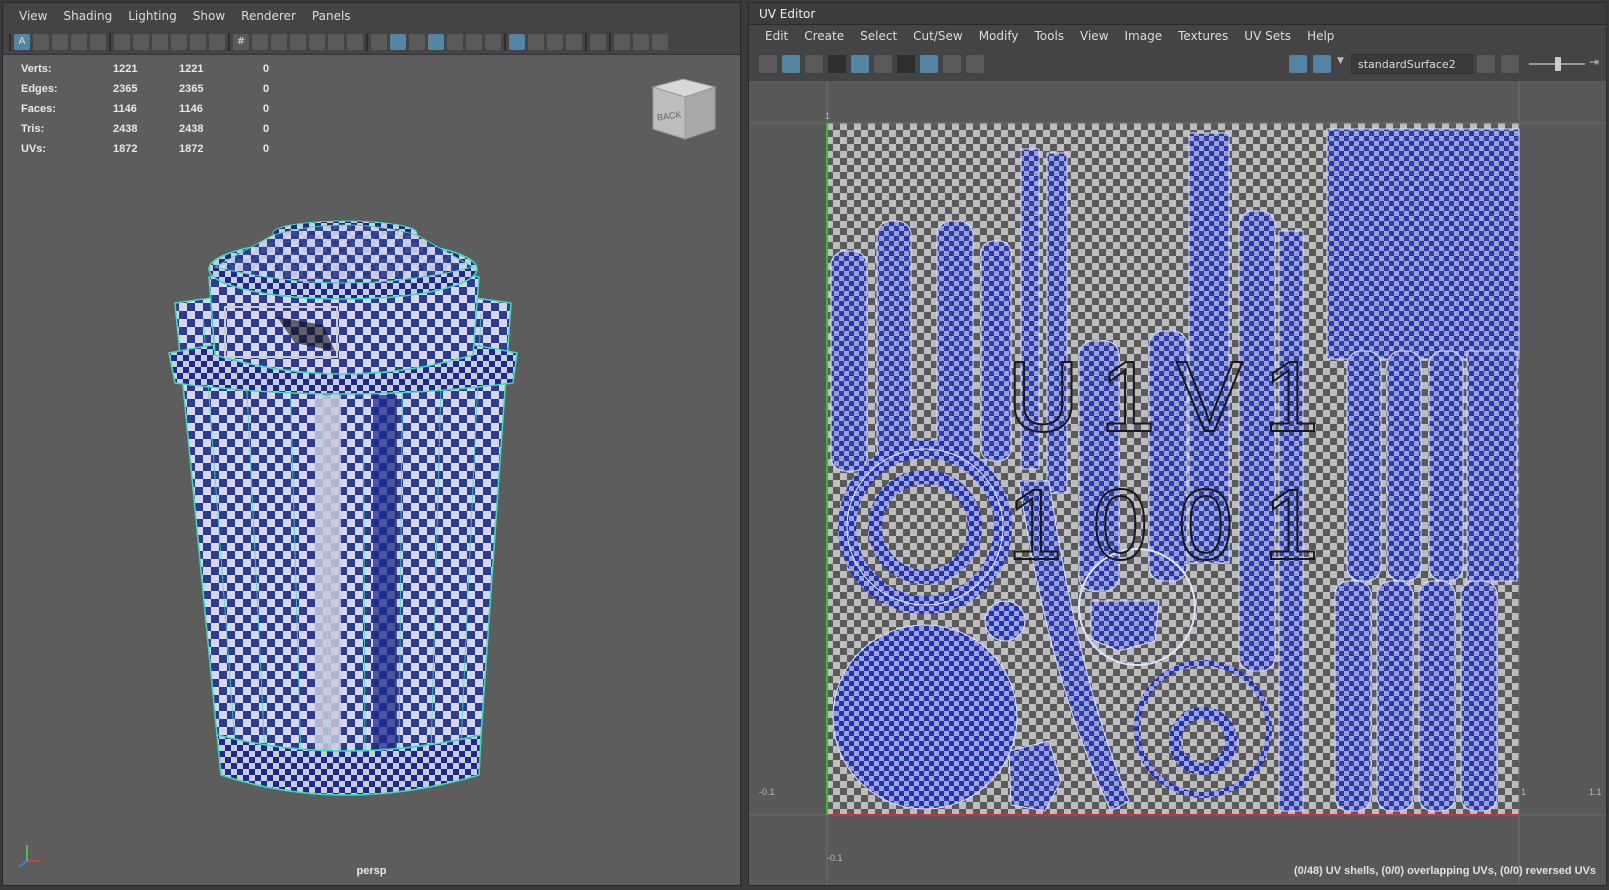 The height and width of the screenshot is (890, 1609). What do you see at coordinates (878, 36) in the screenshot?
I see `menu-select: Select` at bounding box center [878, 36].